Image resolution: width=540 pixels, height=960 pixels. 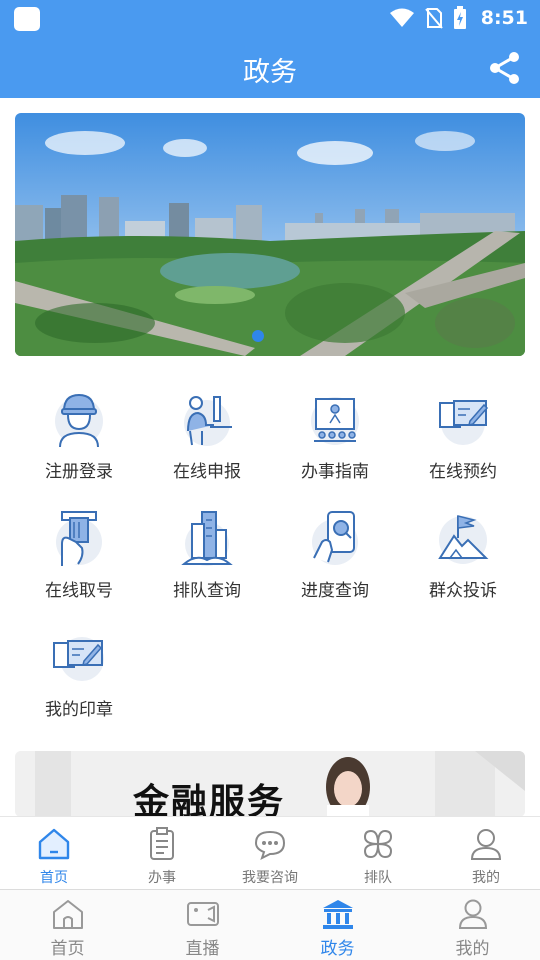 I want to click on main-tab-government: 政务, so click(x=337, y=925).